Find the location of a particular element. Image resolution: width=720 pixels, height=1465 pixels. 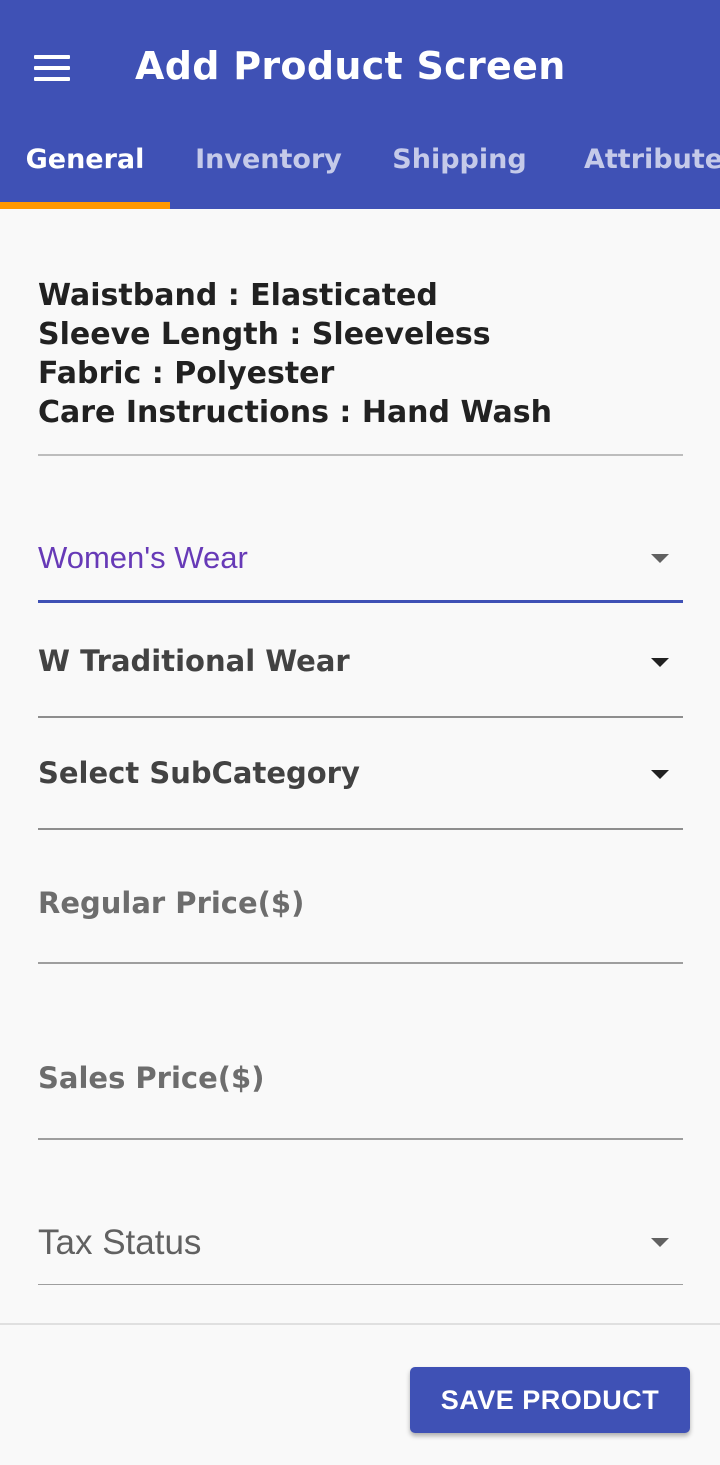

sales-price-placeholder: Sales Price($) is located at coordinates (151, 1078).